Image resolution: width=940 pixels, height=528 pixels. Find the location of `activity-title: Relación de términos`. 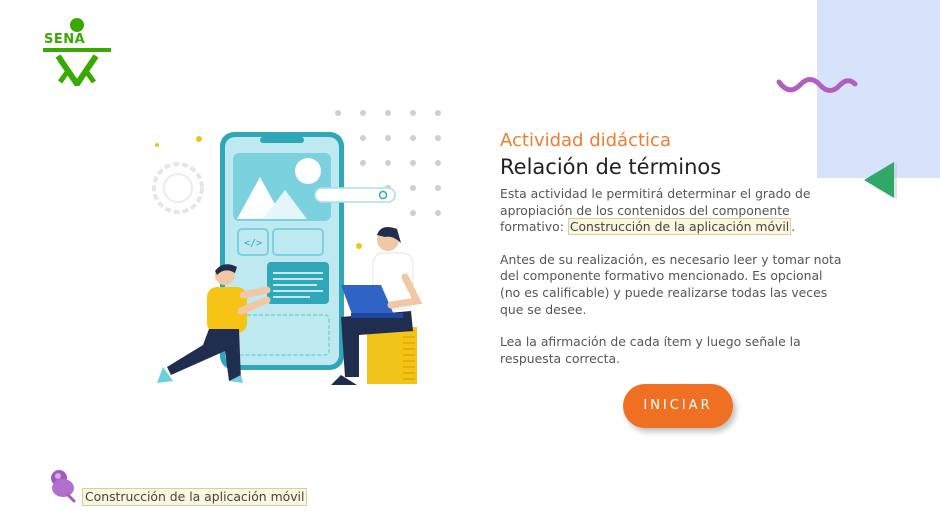

activity-title: Relación de términos is located at coordinates (611, 167).